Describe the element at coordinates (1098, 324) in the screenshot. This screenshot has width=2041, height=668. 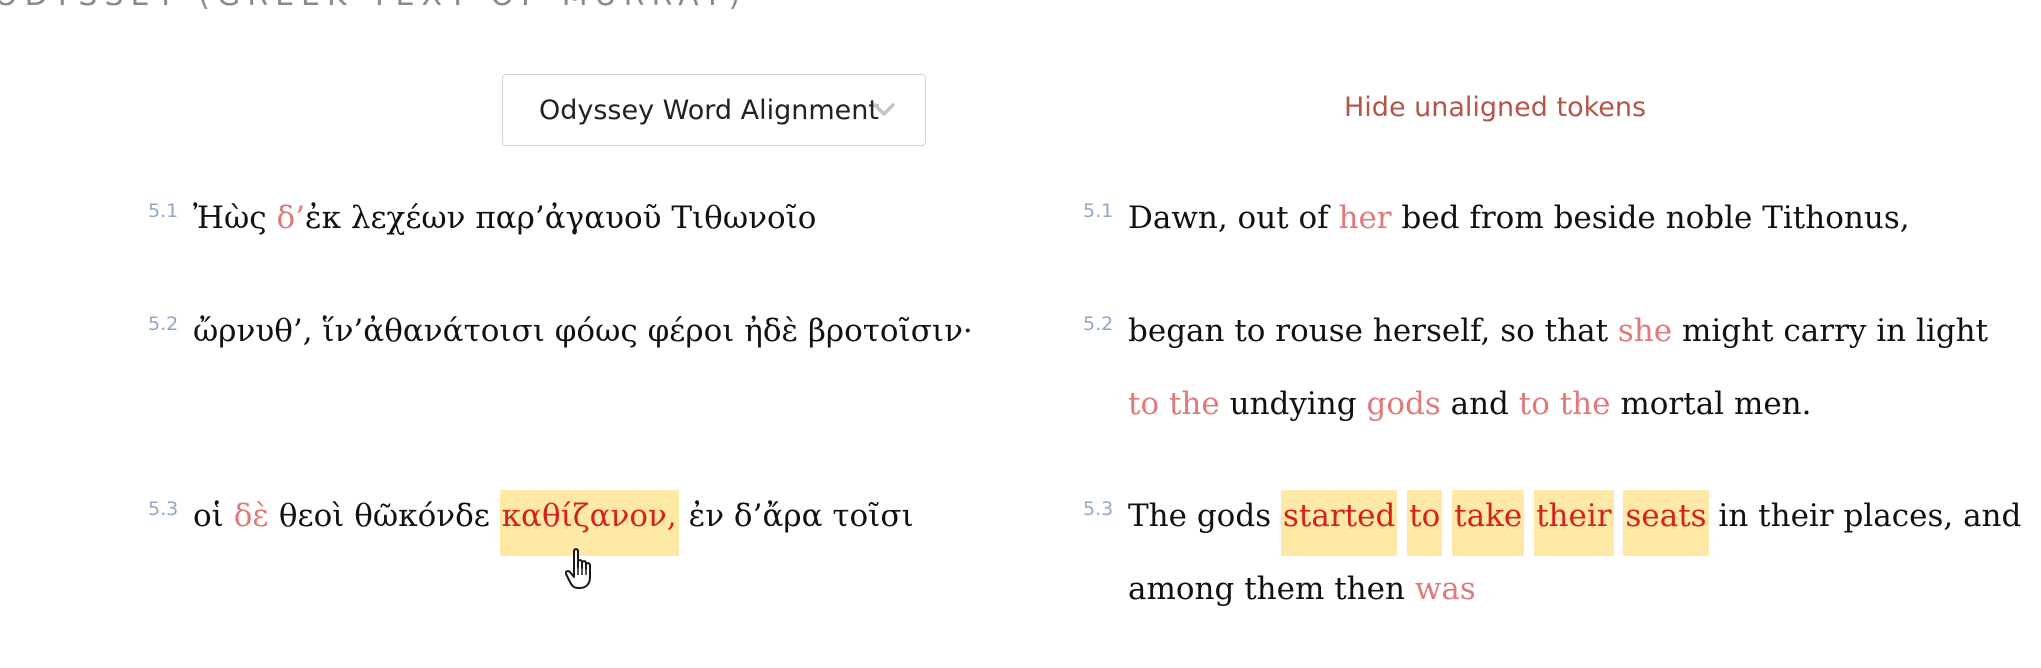
I see `english-line-ref: 5.2` at that location.